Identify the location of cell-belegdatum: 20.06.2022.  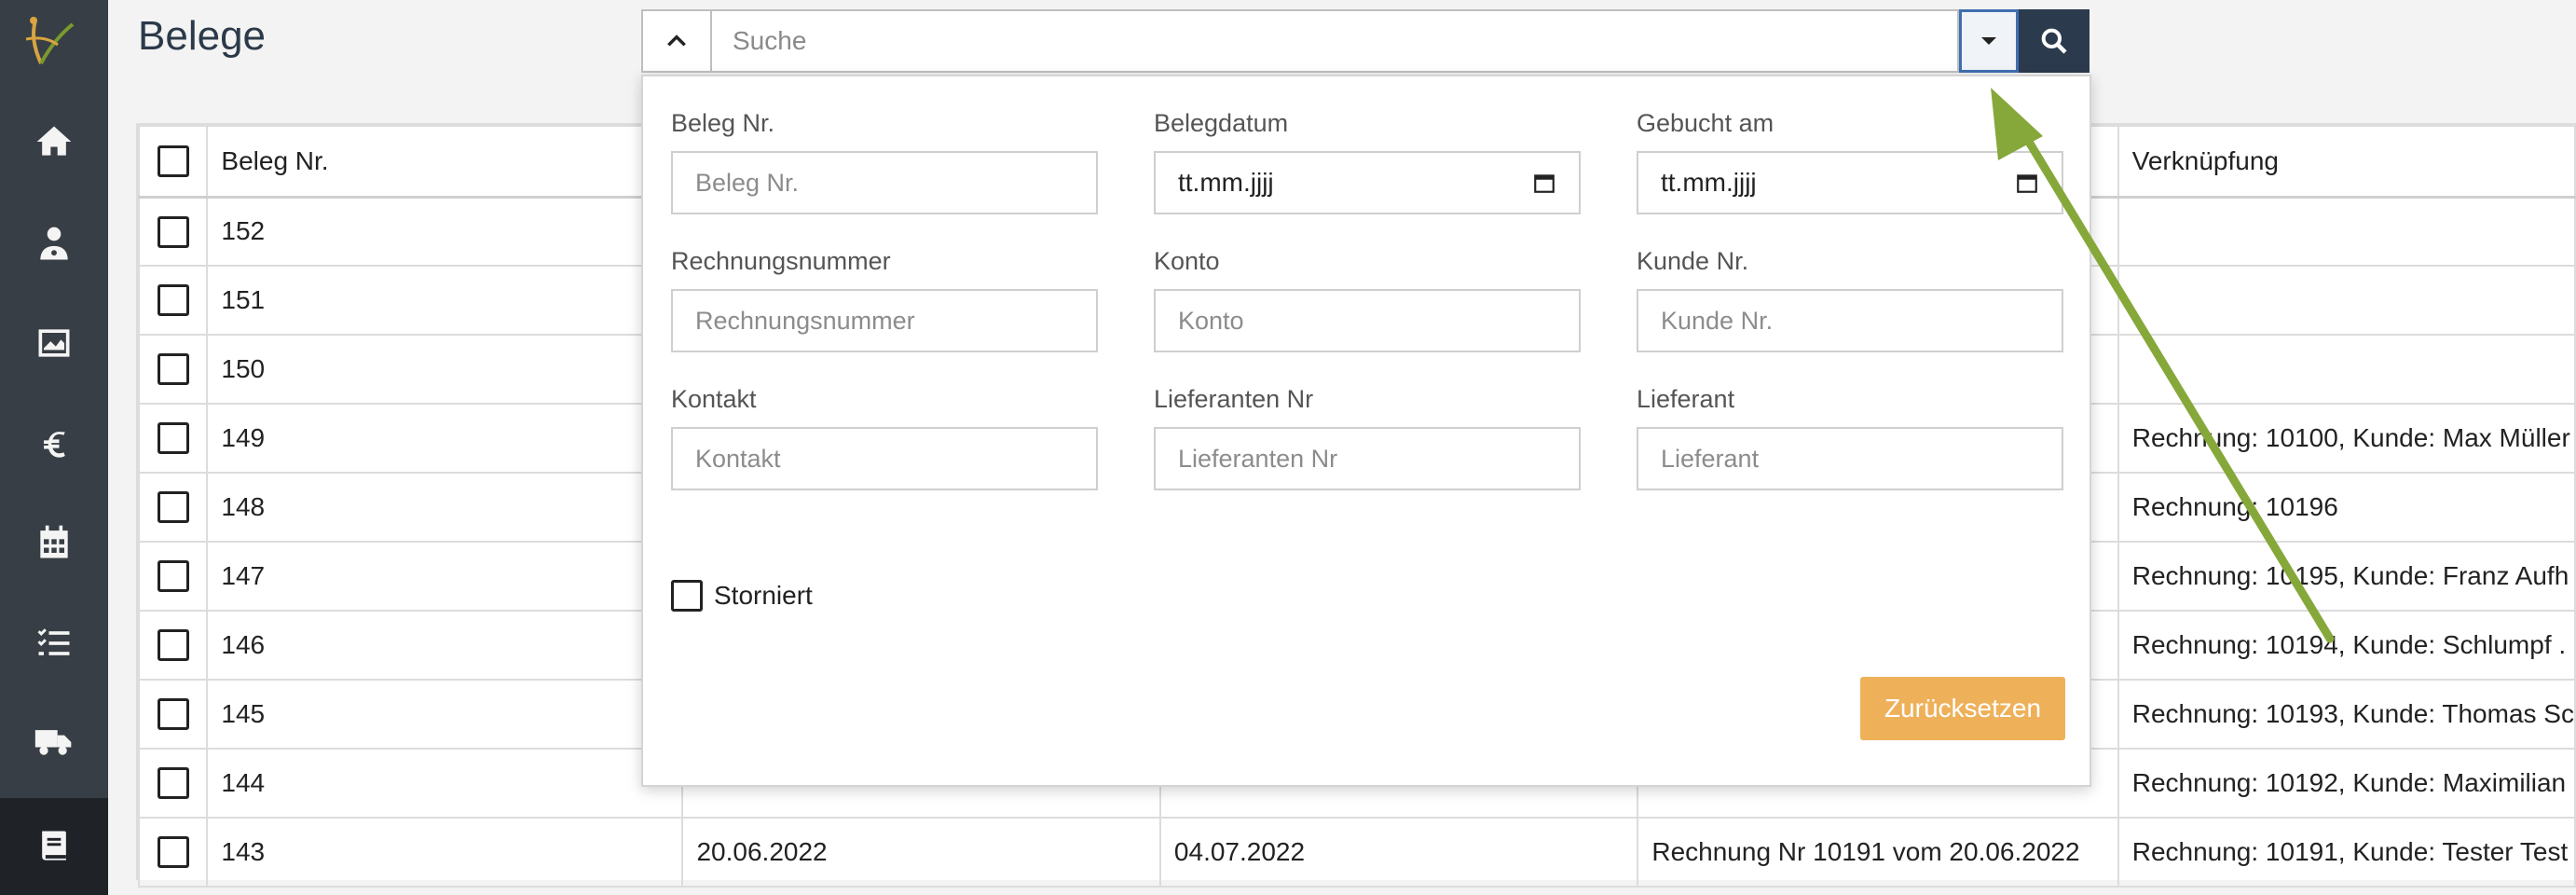
(921, 852).